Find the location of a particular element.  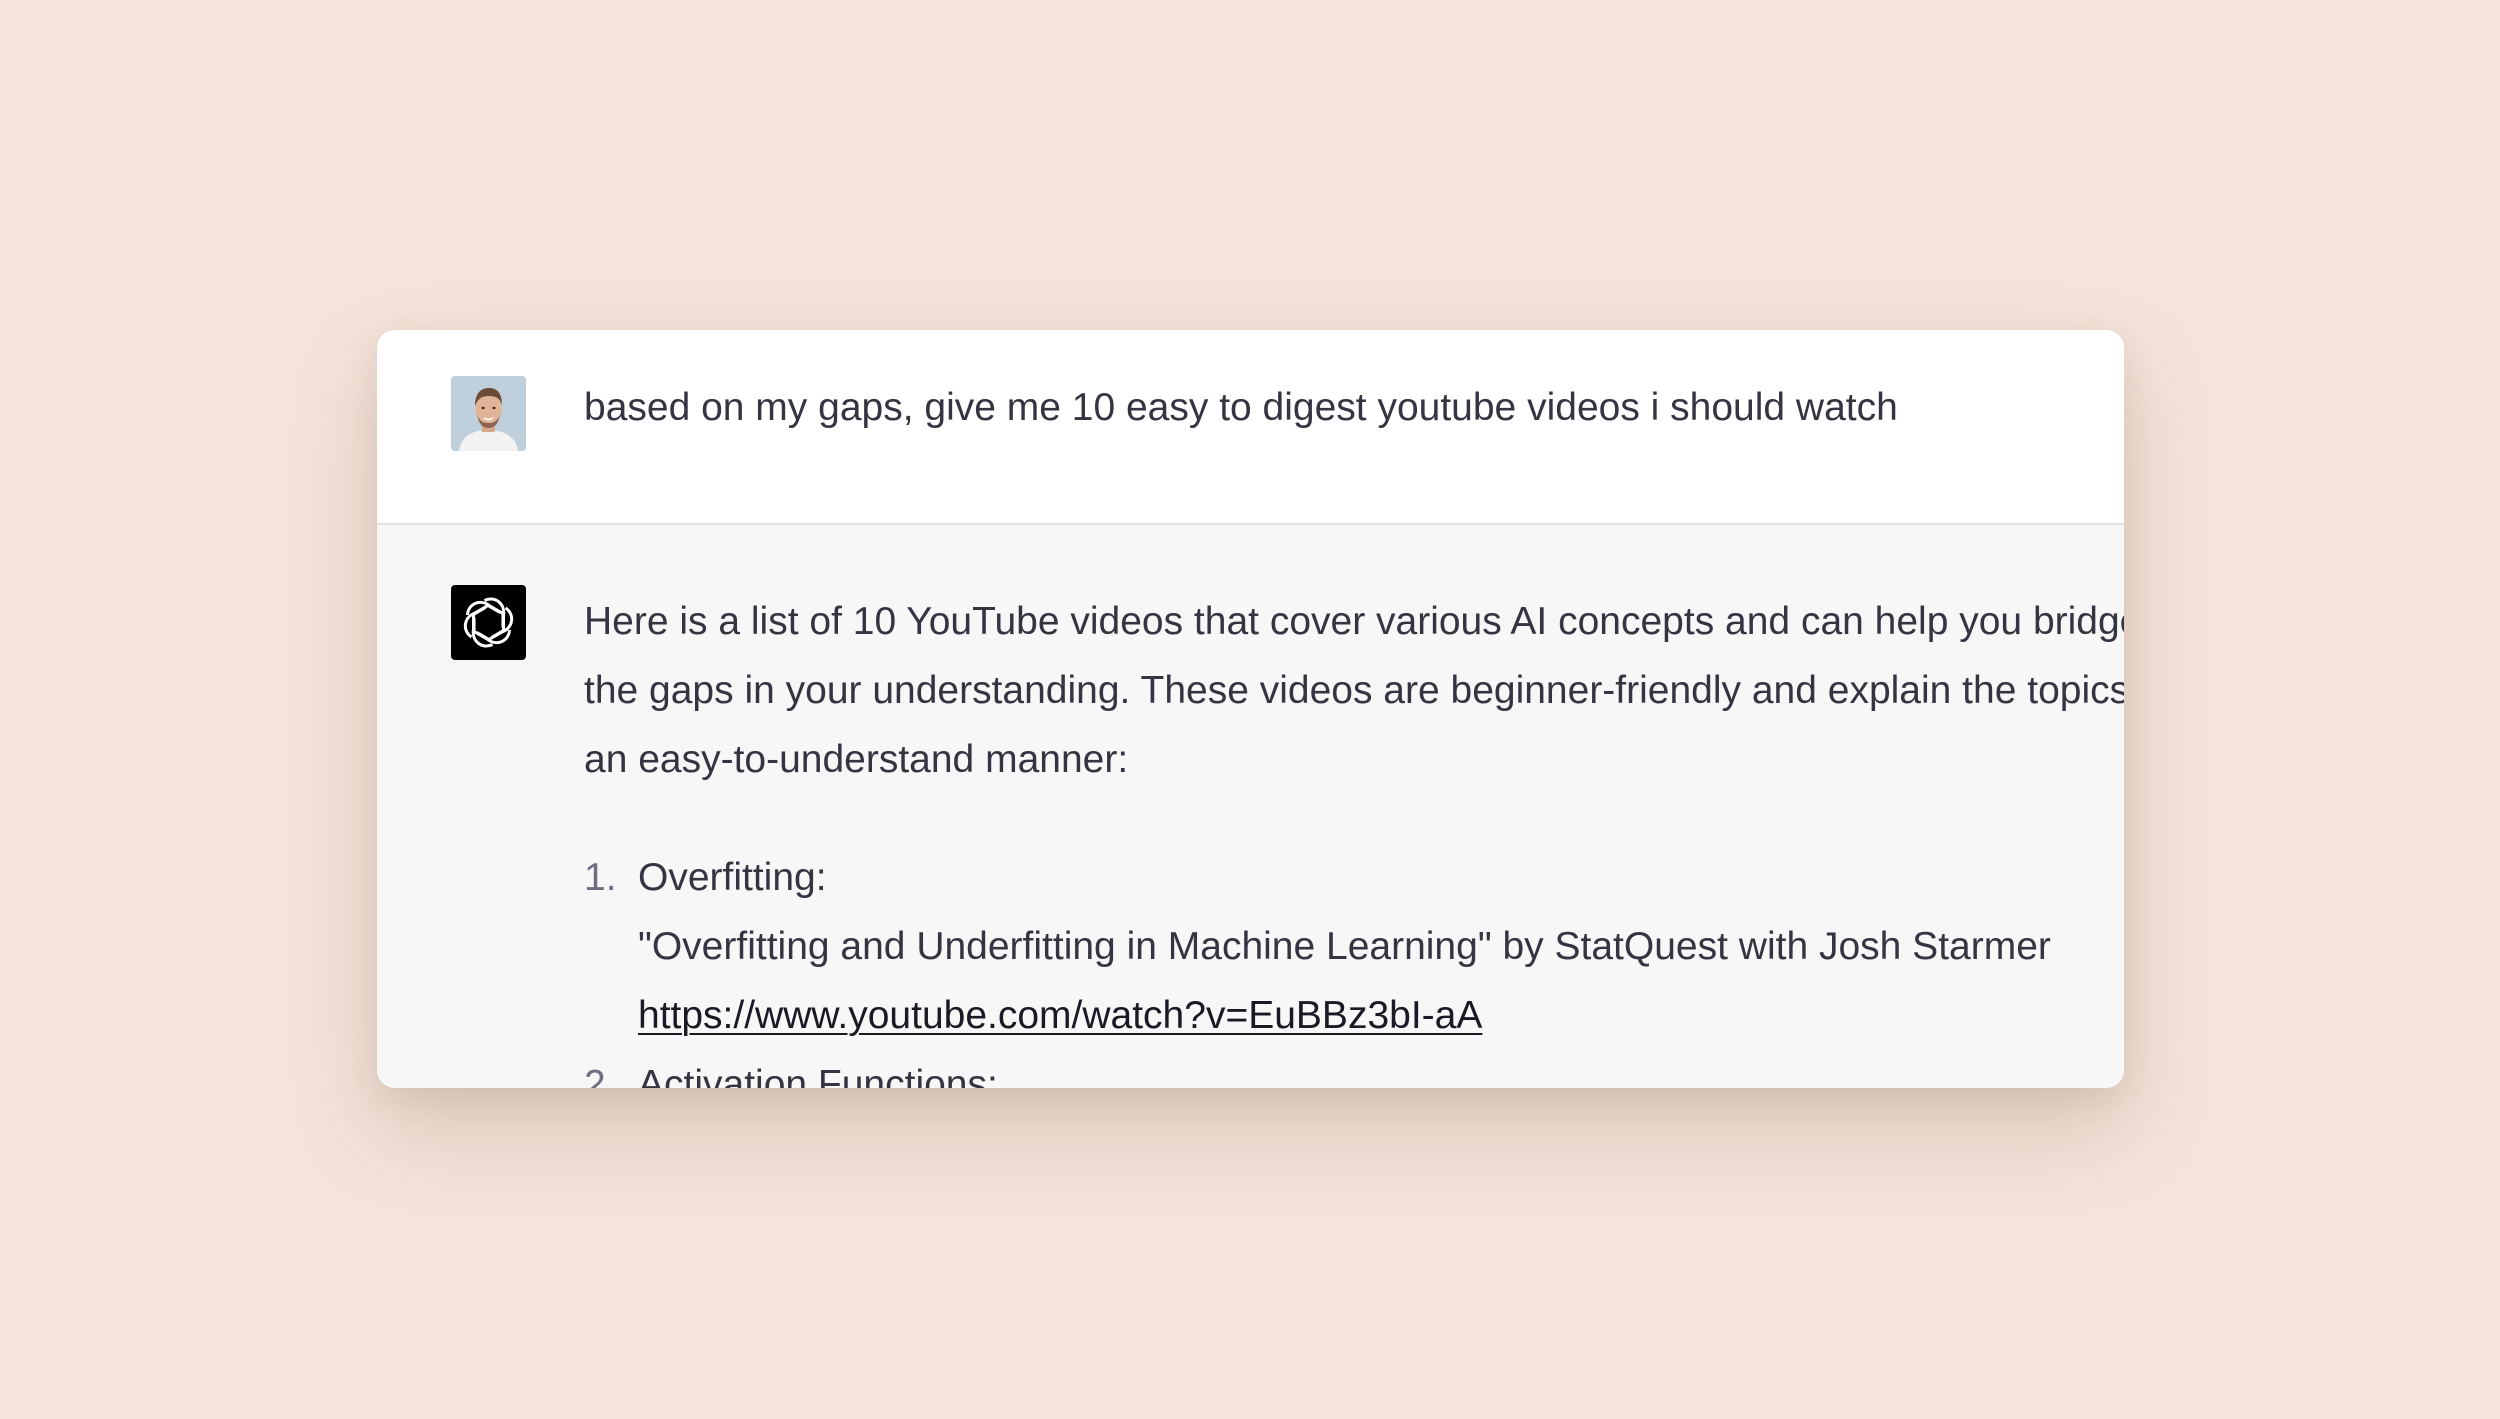

list-item-number: 2. is located at coordinates (600, 1075).